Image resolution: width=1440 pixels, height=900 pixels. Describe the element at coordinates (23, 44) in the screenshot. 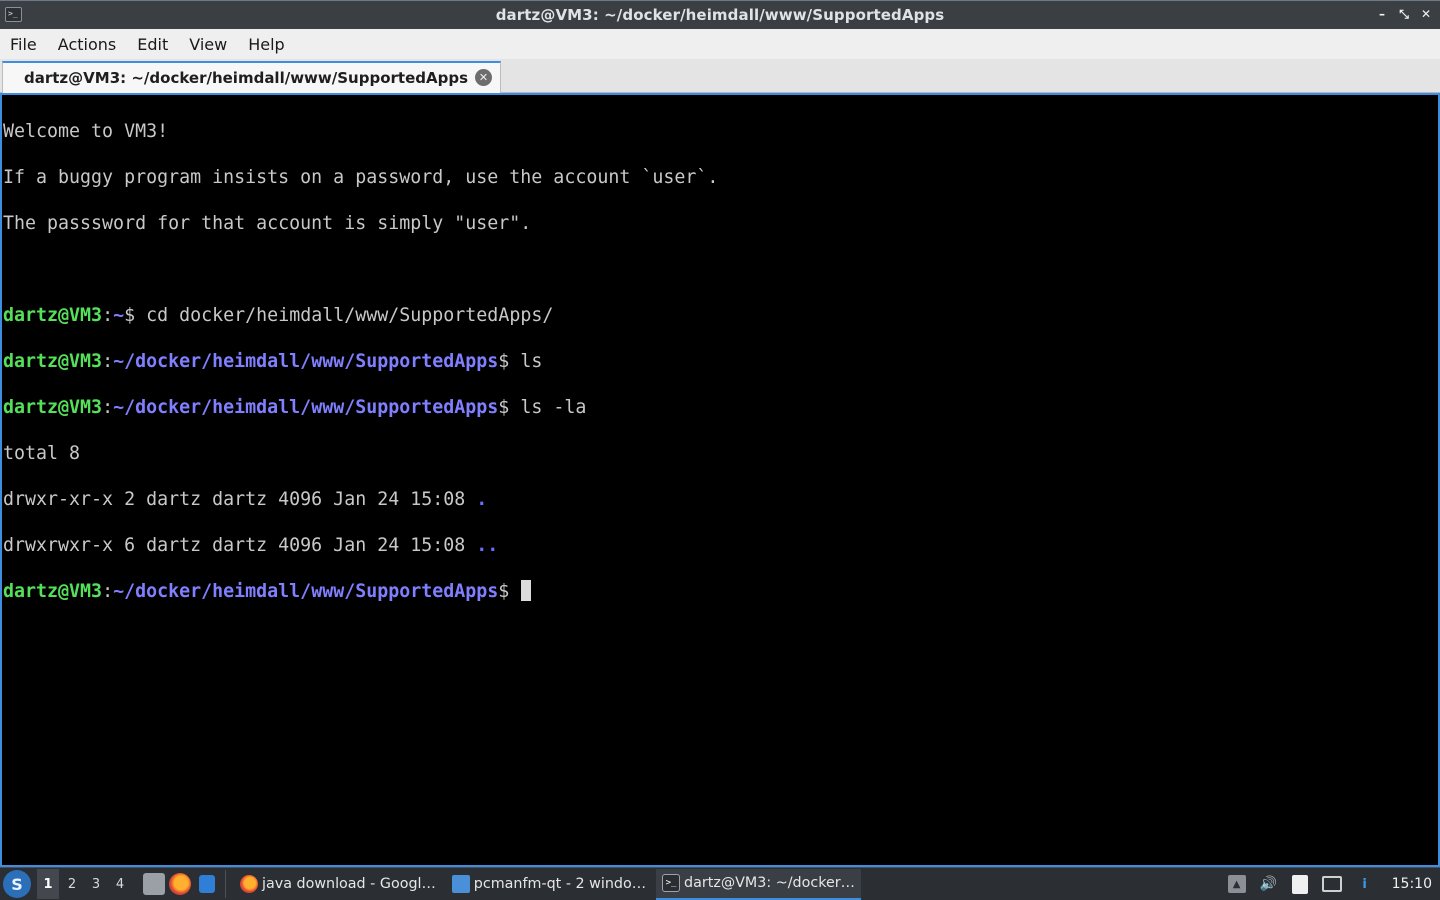

I see `menu-file: File` at that location.